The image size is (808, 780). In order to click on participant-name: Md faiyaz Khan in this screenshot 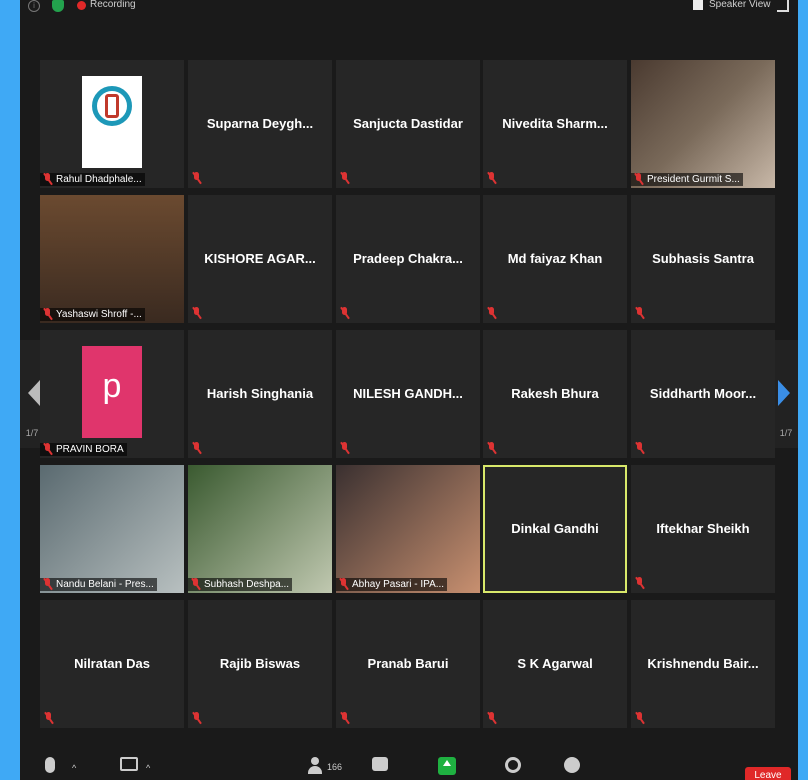, I will do `click(555, 258)`.